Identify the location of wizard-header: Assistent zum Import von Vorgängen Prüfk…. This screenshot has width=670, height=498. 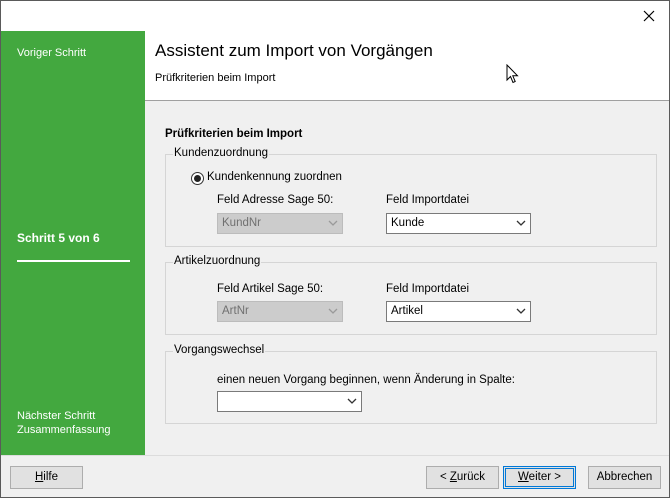
(407, 66).